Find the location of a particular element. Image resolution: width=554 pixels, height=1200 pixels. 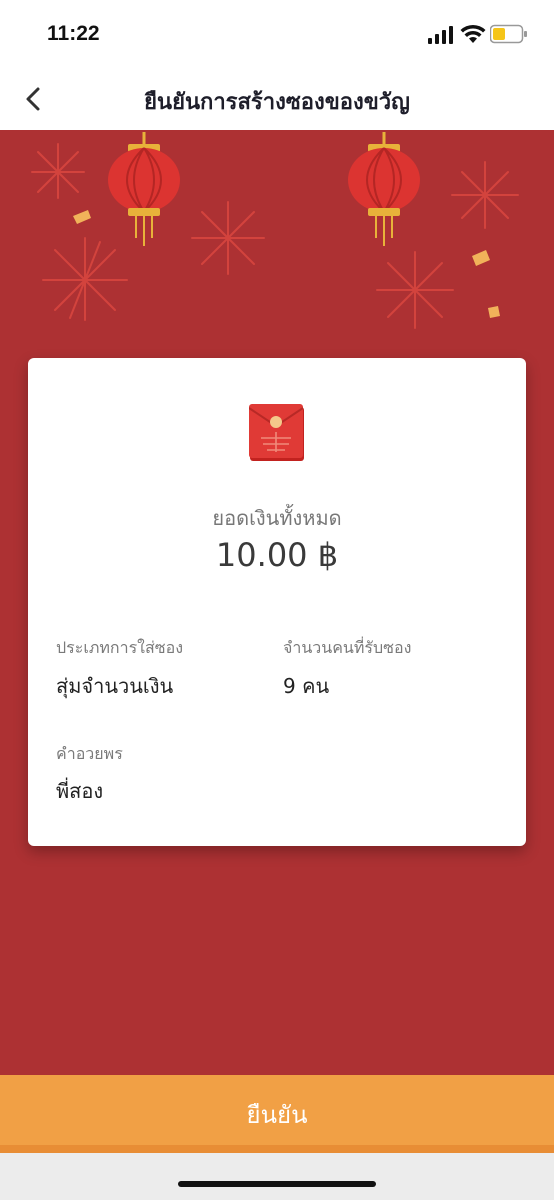

battery-icon is located at coordinates (508, 34).